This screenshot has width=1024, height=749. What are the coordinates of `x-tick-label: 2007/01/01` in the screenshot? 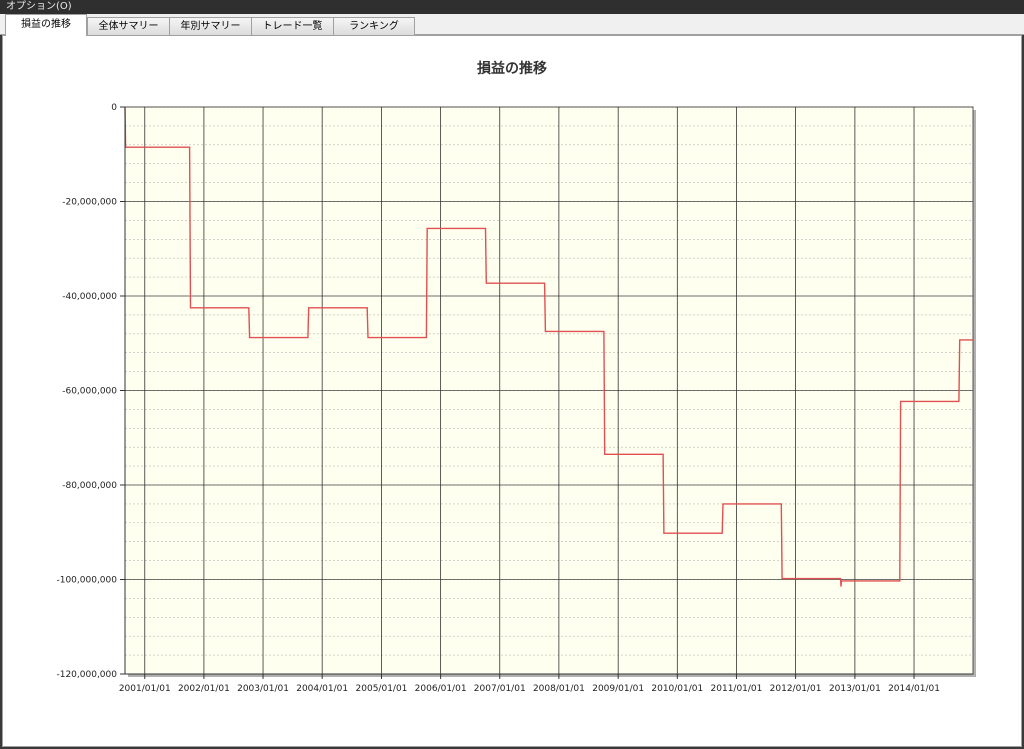 It's located at (500, 689).